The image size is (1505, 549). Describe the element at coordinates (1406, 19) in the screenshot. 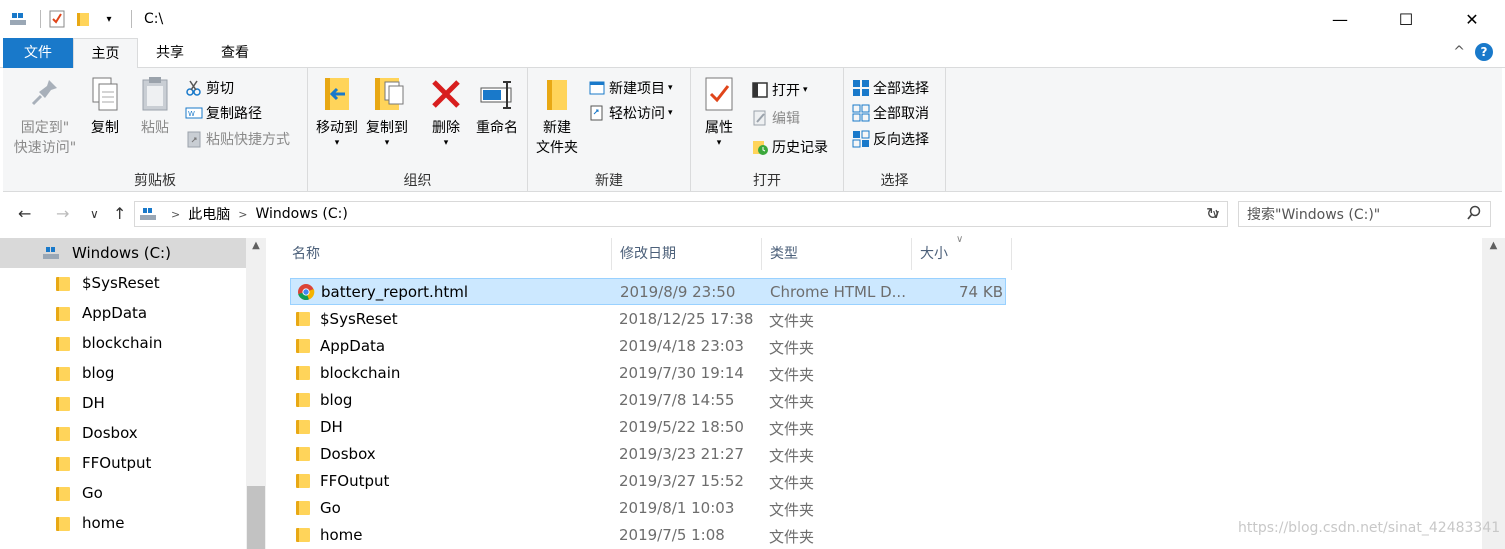

I see `maximize-button: ☐` at that location.